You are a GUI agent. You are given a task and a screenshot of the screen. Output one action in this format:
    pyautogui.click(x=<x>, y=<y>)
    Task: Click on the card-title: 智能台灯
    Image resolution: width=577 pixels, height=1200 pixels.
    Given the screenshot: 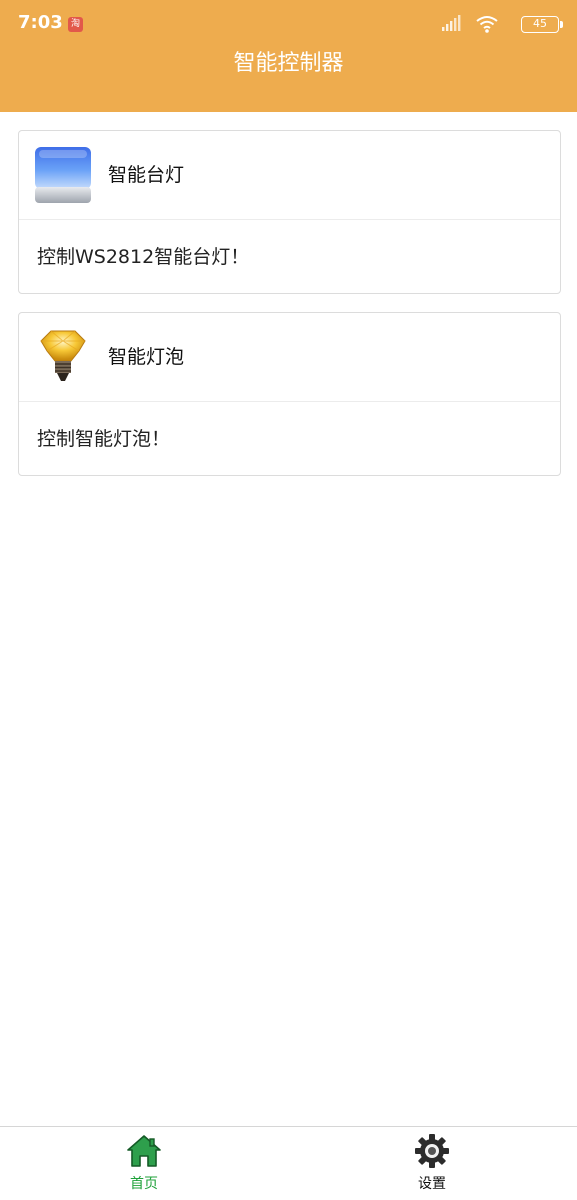 What is the action you would take?
    pyautogui.click(x=146, y=175)
    